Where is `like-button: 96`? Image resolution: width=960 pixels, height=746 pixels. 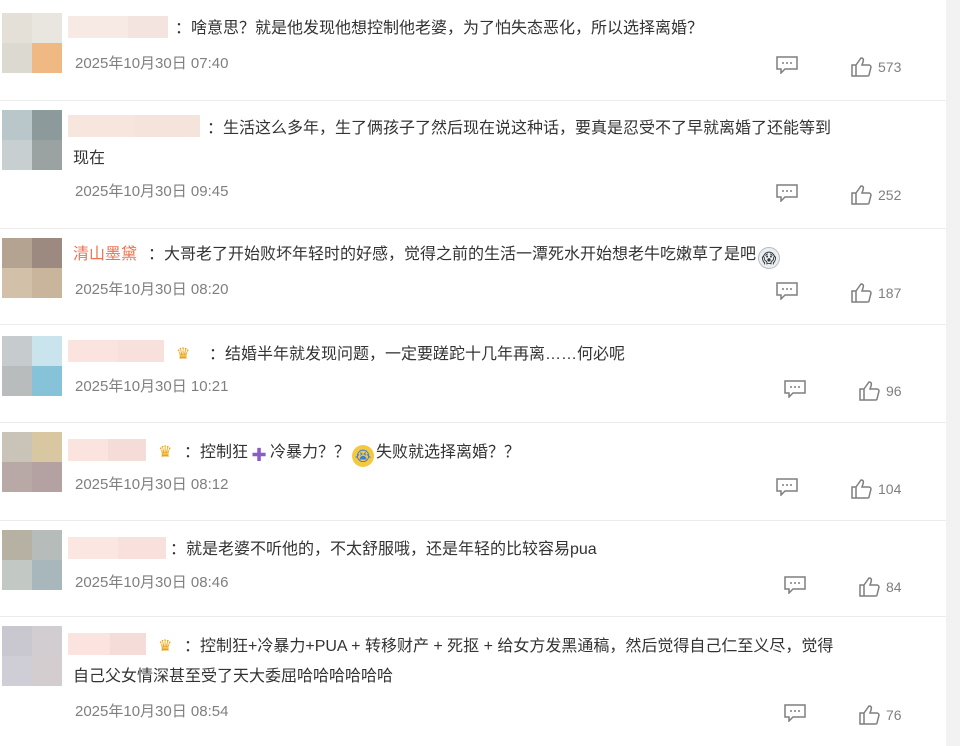
like-button: 96 is located at coordinates (880, 391).